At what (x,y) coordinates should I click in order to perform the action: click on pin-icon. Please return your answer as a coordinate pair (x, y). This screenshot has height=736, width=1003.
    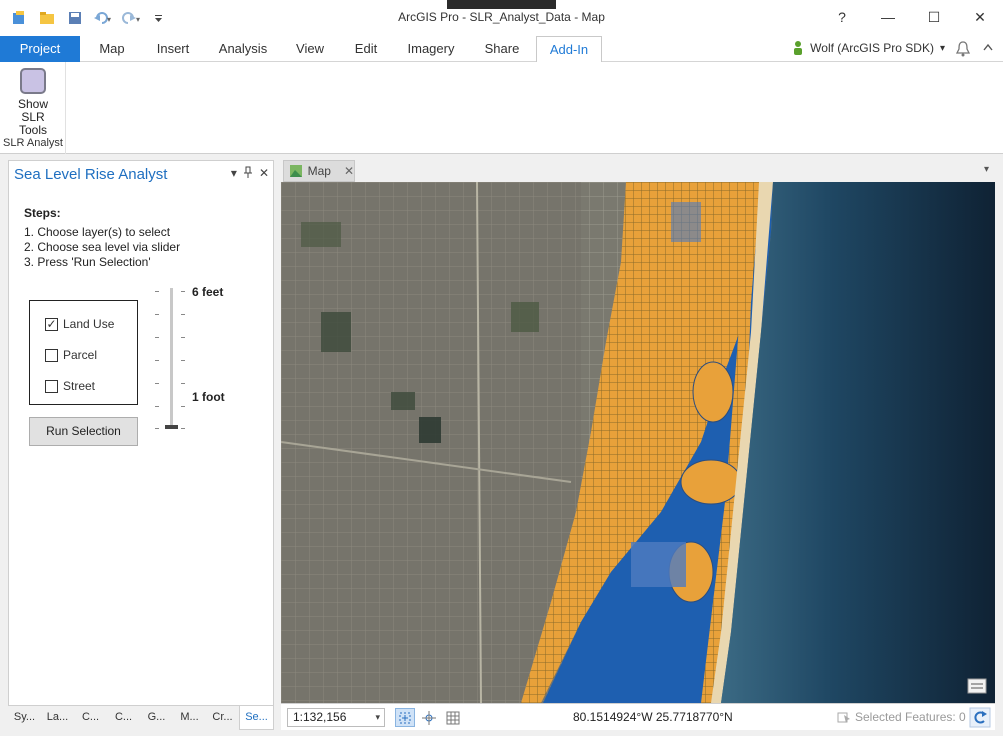
    Looking at the image, I should click on (248, 173).